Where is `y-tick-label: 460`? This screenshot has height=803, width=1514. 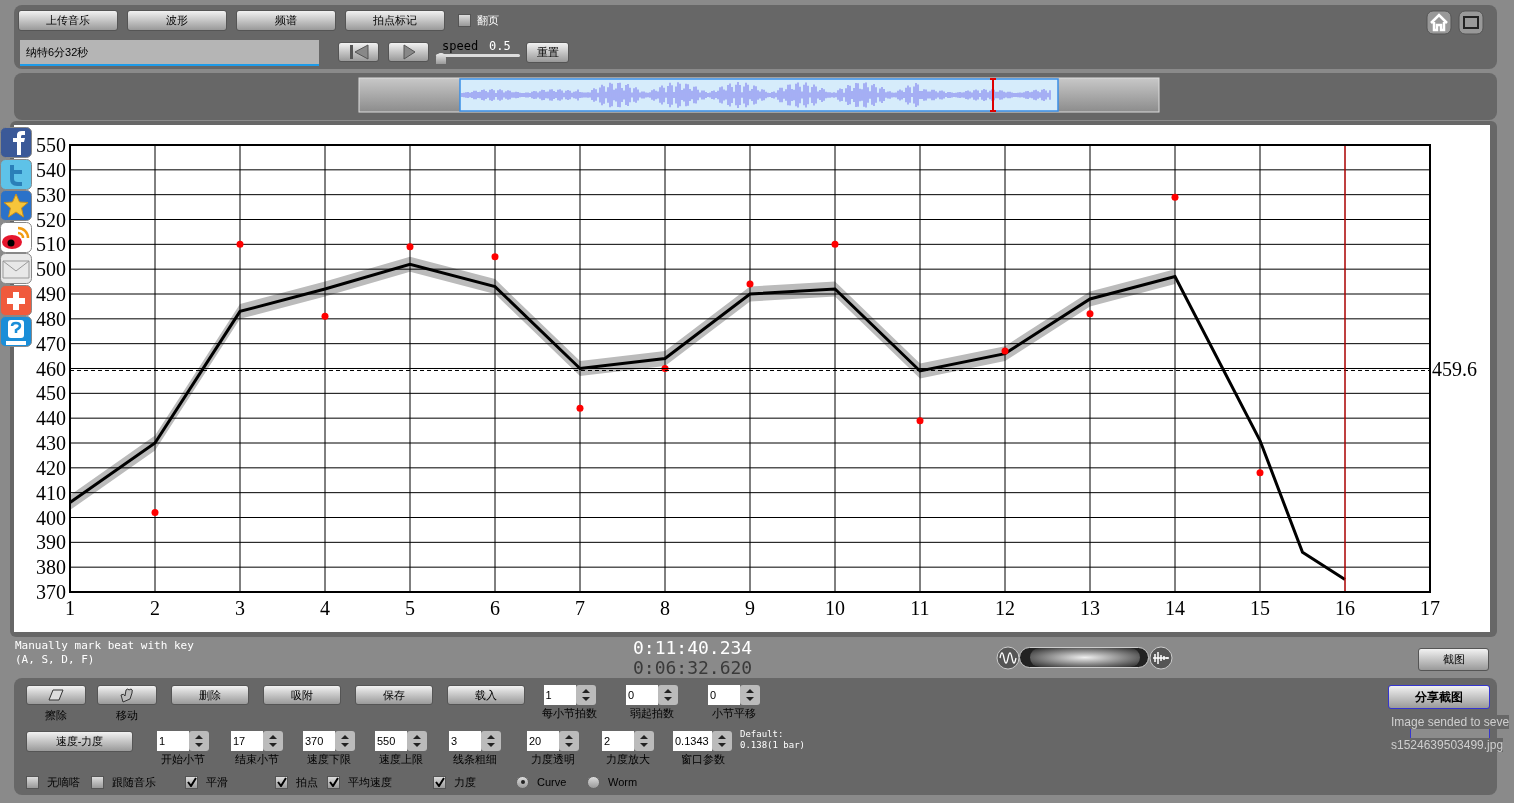
y-tick-label: 460 is located at coordinates (51, 368).